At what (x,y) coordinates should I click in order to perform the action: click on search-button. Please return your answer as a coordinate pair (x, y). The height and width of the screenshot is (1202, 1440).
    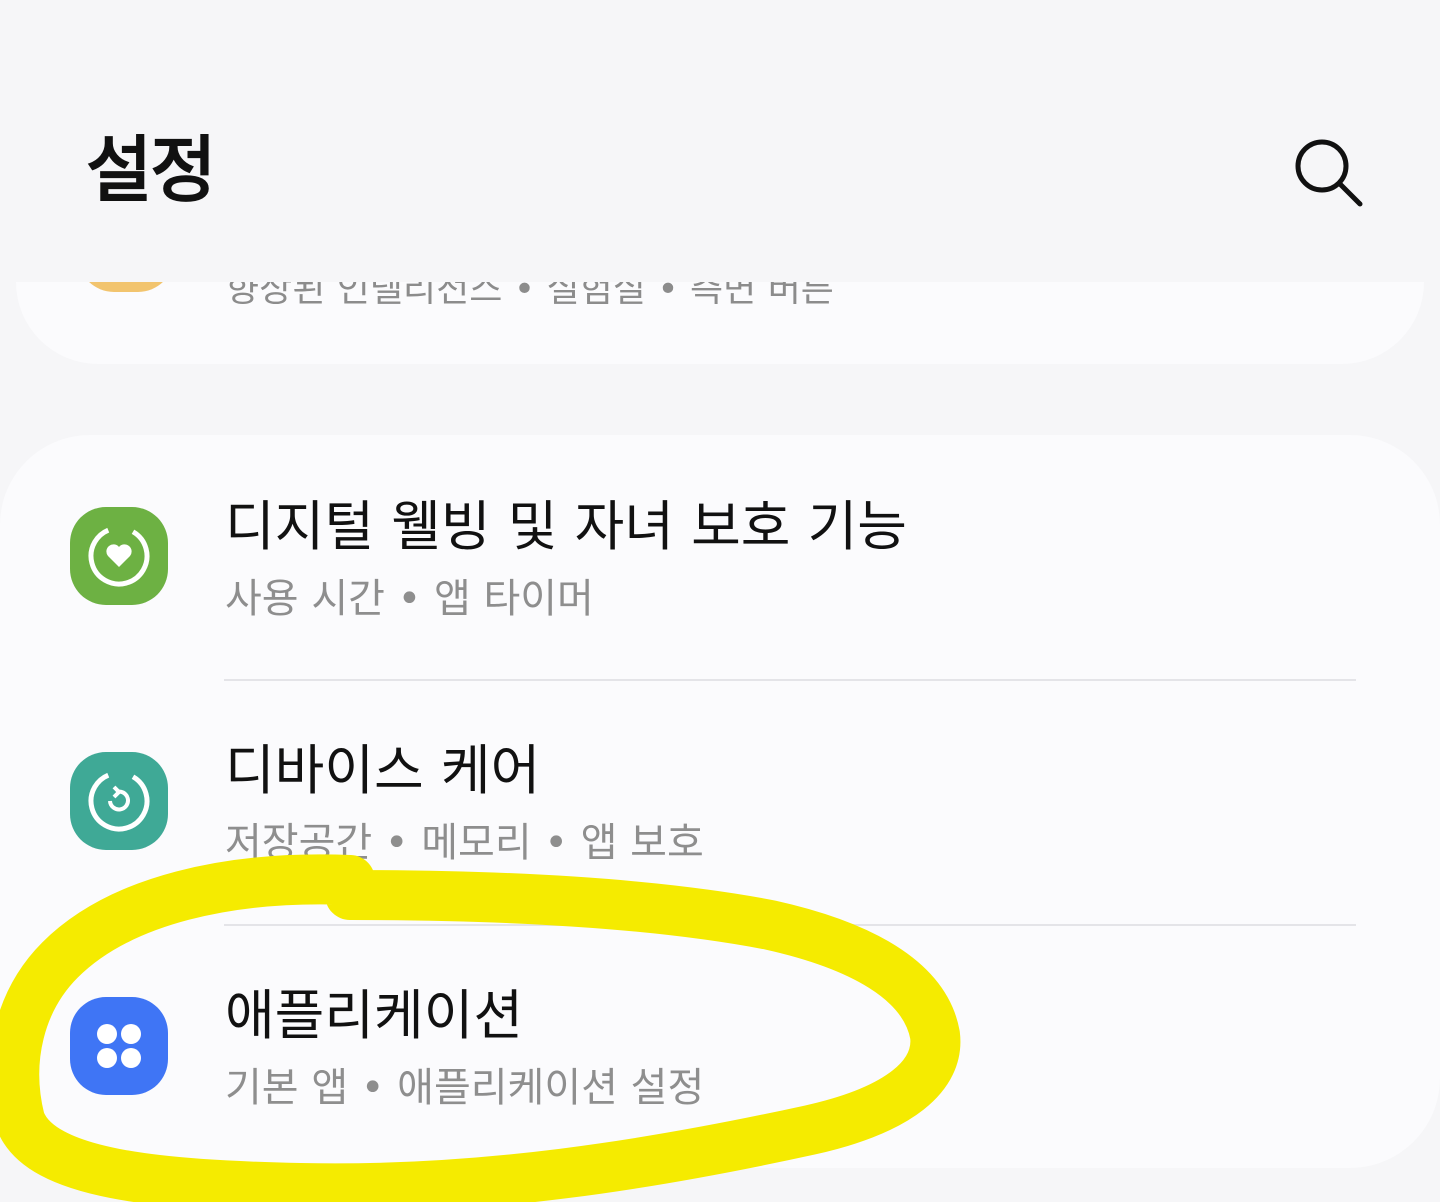
    Looking at the image, I should click on (1328, 172).